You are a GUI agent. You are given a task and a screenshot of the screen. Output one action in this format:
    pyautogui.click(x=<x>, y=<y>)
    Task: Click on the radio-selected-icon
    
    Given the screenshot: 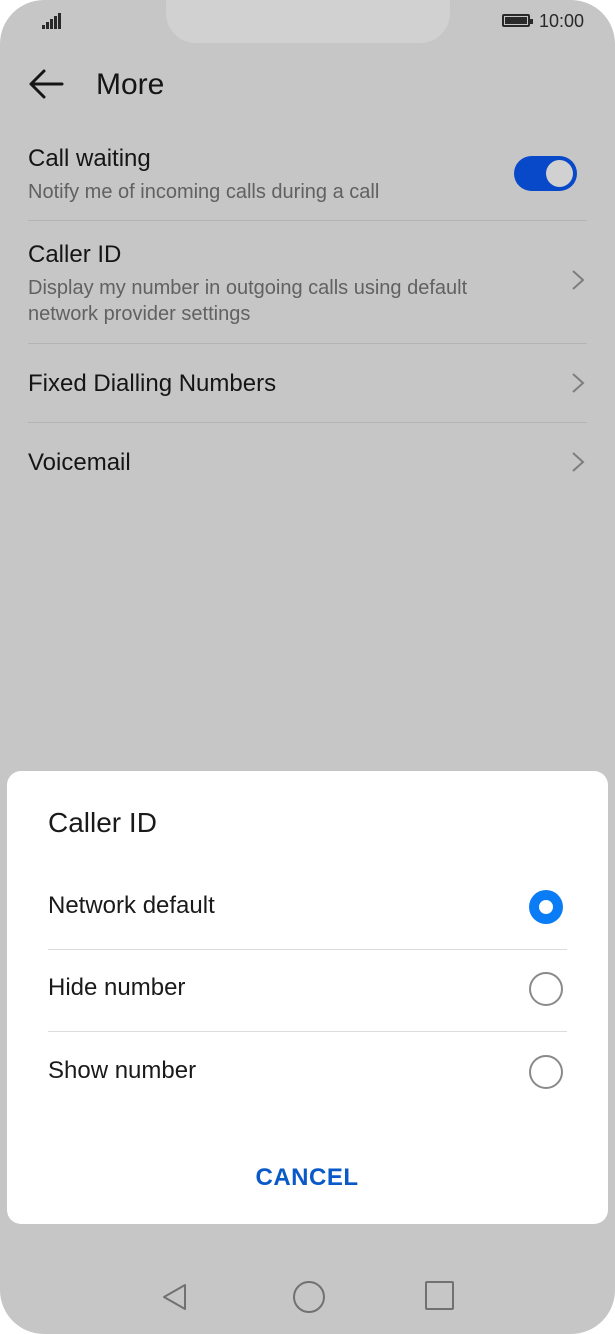 What is the action you would take?
    pyautogui.click(x=546, y=907)
    